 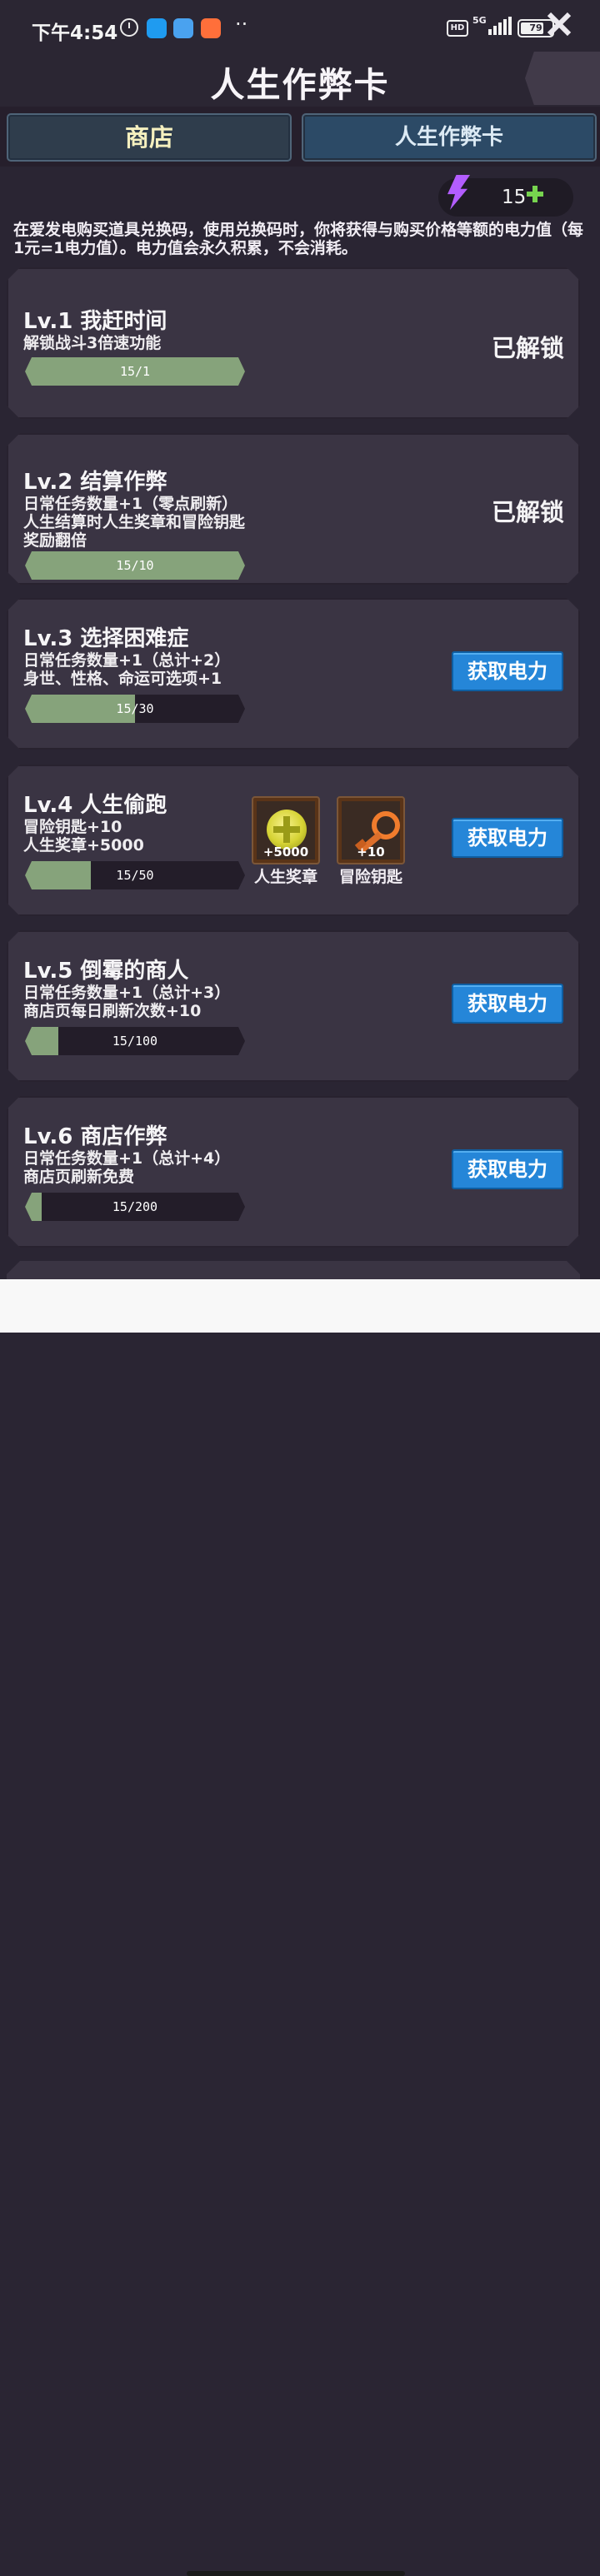 I want to click on medal-icon, so click(x=287, y=830).